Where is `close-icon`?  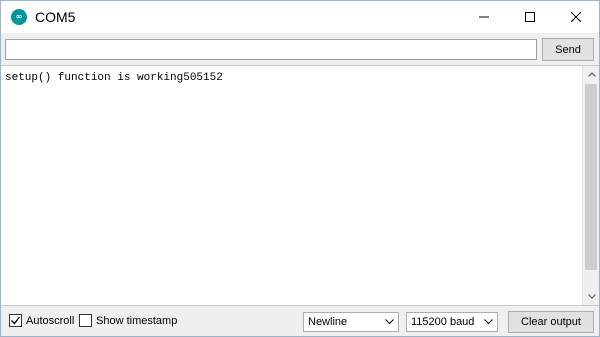
close-icon is located at coordinates (576, 17).